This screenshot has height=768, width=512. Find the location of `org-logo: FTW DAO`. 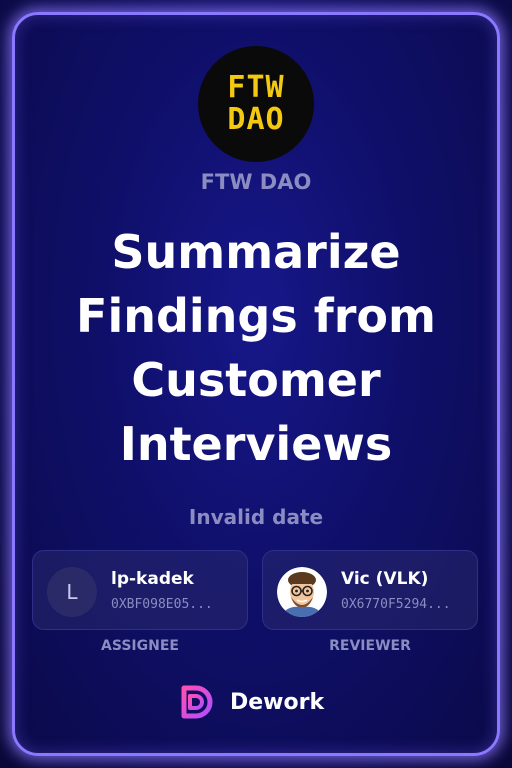

org-logo: FTW DAO is located at coordinates (256, 104).